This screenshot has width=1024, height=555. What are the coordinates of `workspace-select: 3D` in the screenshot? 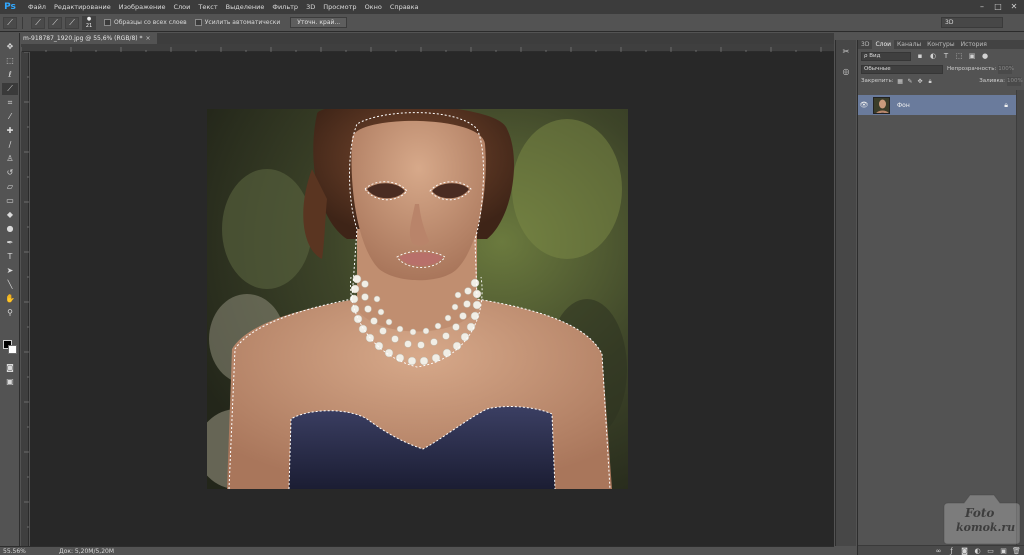 It's located at (972, 22).